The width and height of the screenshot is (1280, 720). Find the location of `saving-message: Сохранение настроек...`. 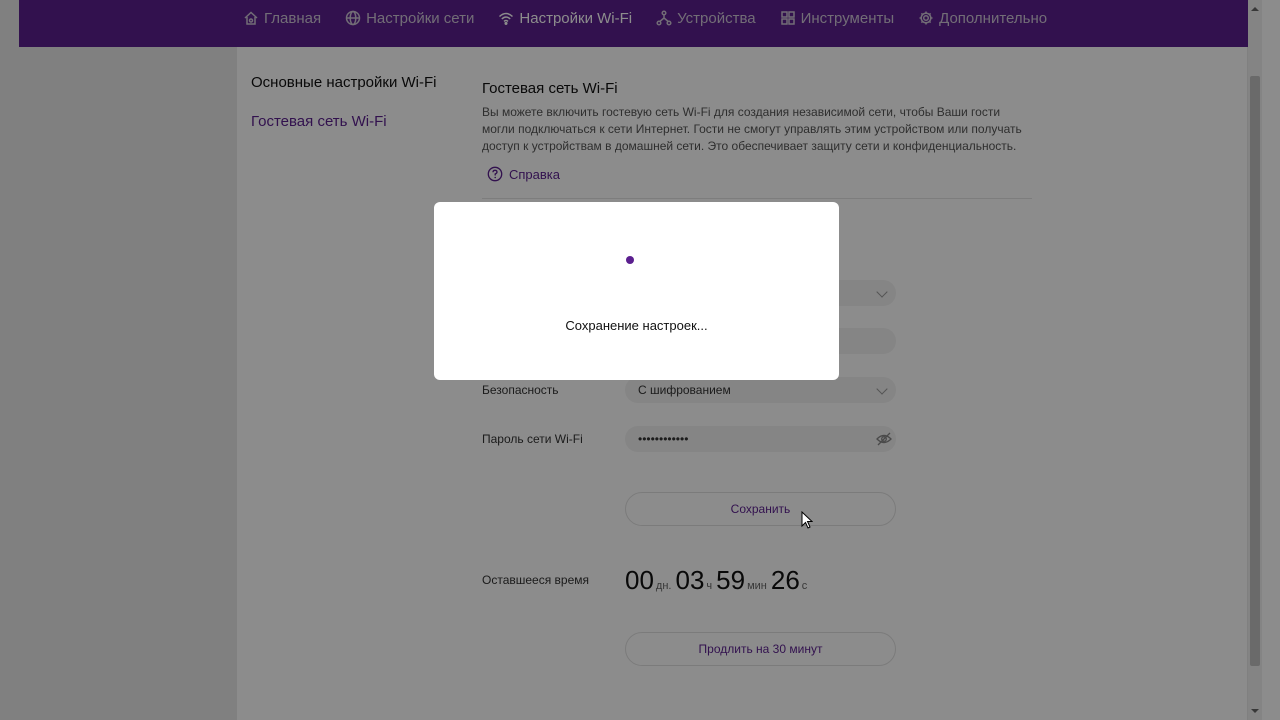

saving-message: Сохранение настроек... is located at coordinates (636, 325).